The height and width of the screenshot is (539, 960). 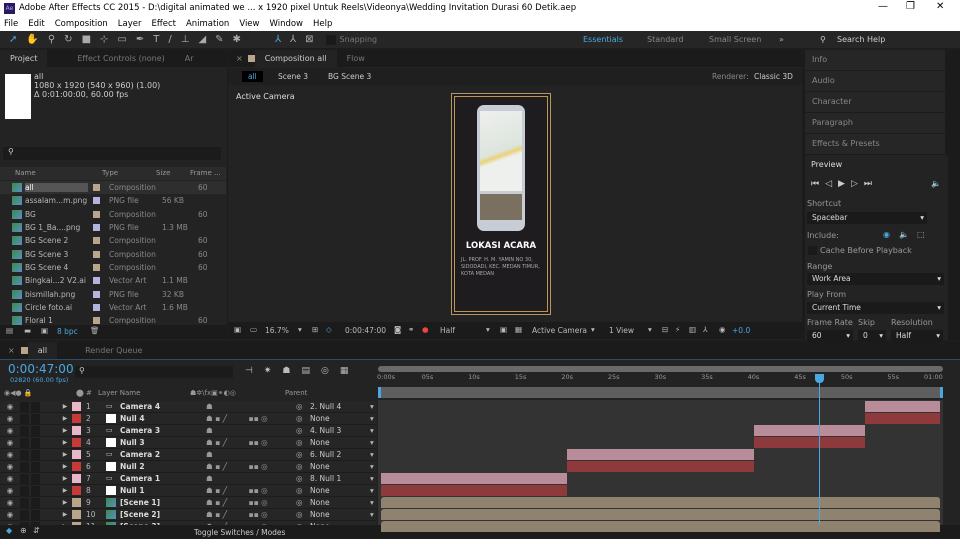 I want to click on playhead, so click(x=819, y=450).